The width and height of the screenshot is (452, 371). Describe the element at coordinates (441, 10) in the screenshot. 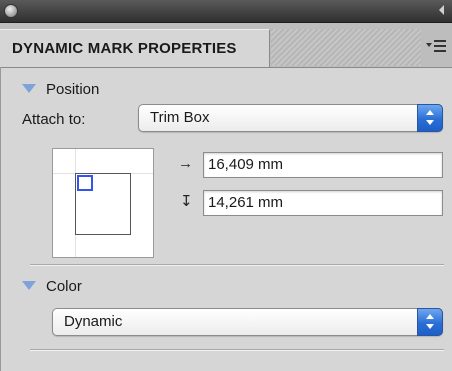

I see `collapse-panel-icon` at that location.